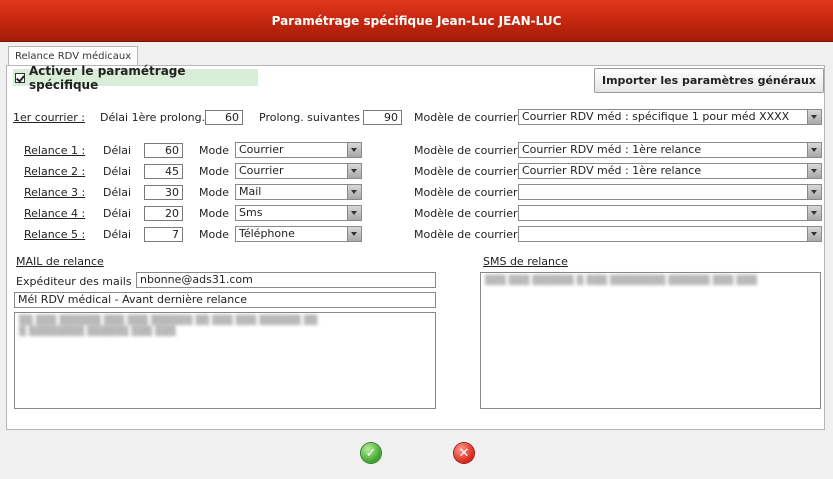  I want to click on relance-delay-input: 7, so click(163, 234).